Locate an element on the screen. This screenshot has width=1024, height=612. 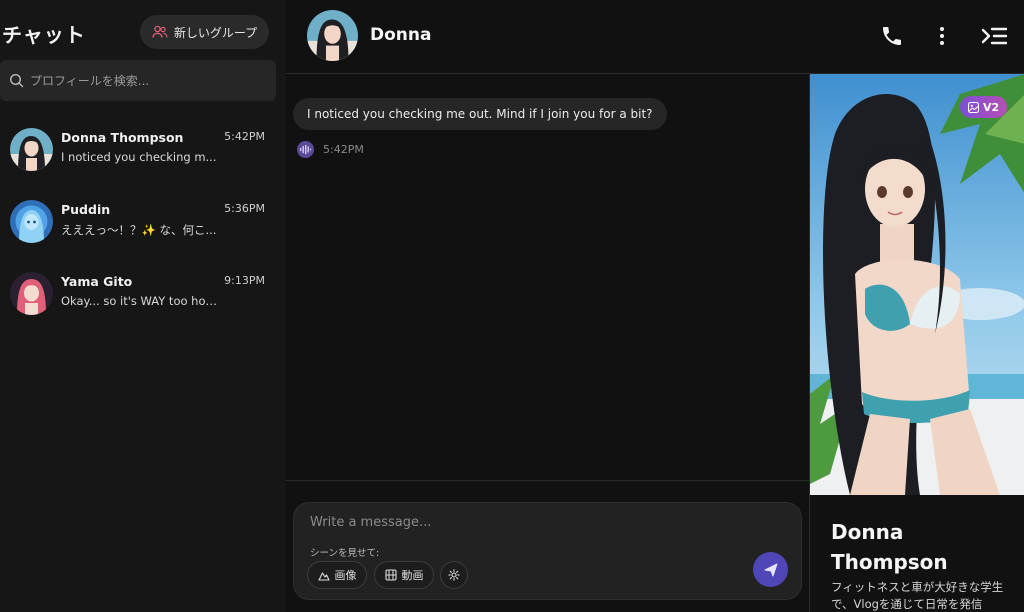
message-meta: 5:42PM is located at coordinates (330, 149).